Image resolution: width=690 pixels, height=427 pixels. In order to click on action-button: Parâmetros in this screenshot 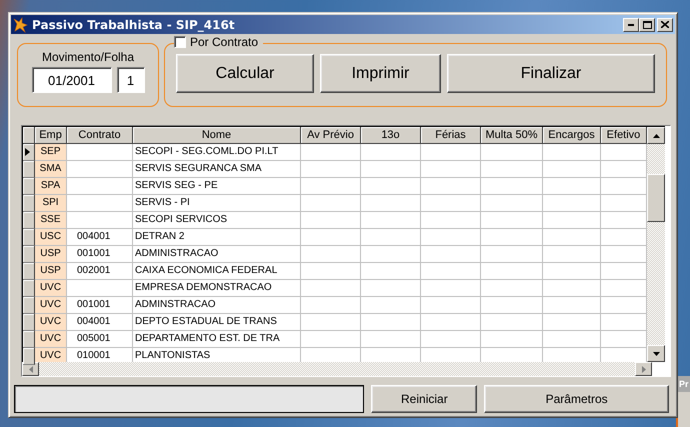, I will do `click(576, 399)`.